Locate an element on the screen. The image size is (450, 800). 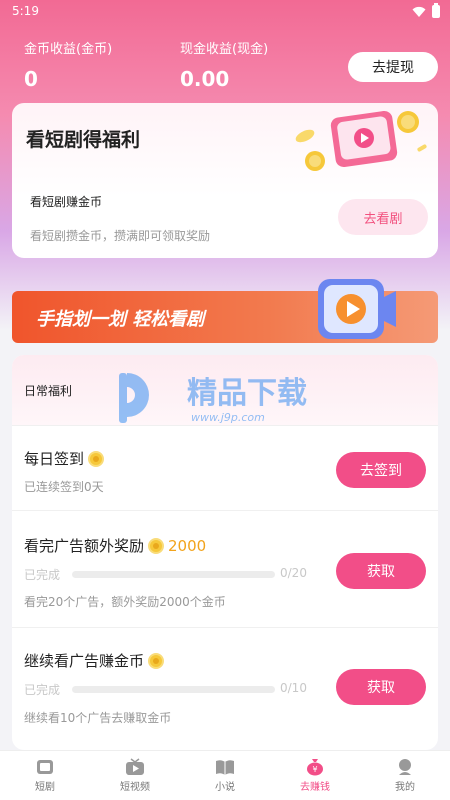
nav-item-novel: 小说 is located at coordinates (225, 775).